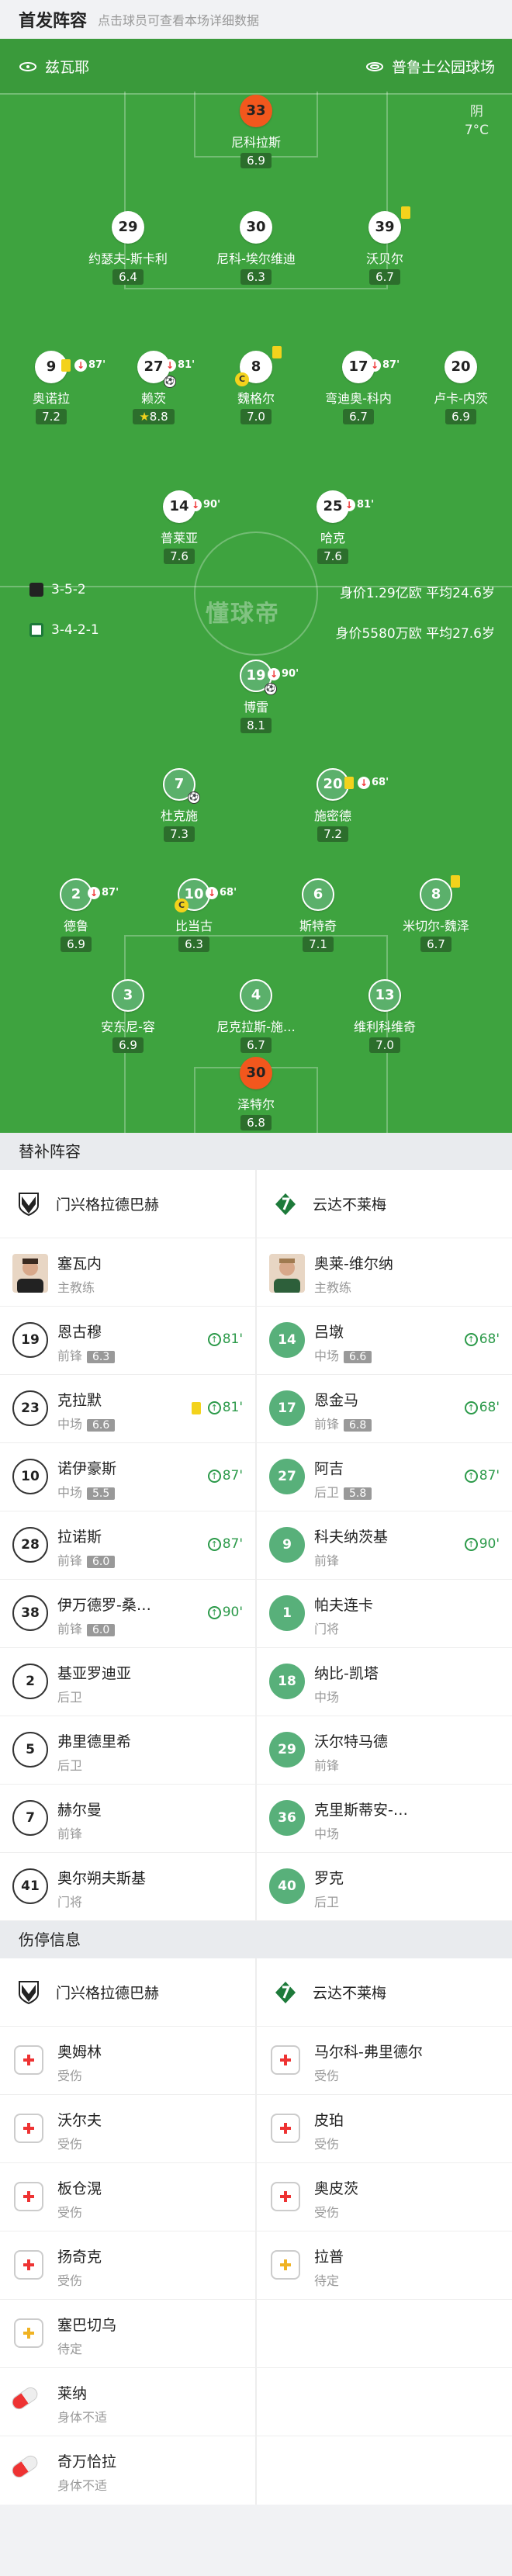  Describe the element at coordinates (127, 1272) in the screenshot. I see `home-coach: 塞瓦内 主教练` at that location.